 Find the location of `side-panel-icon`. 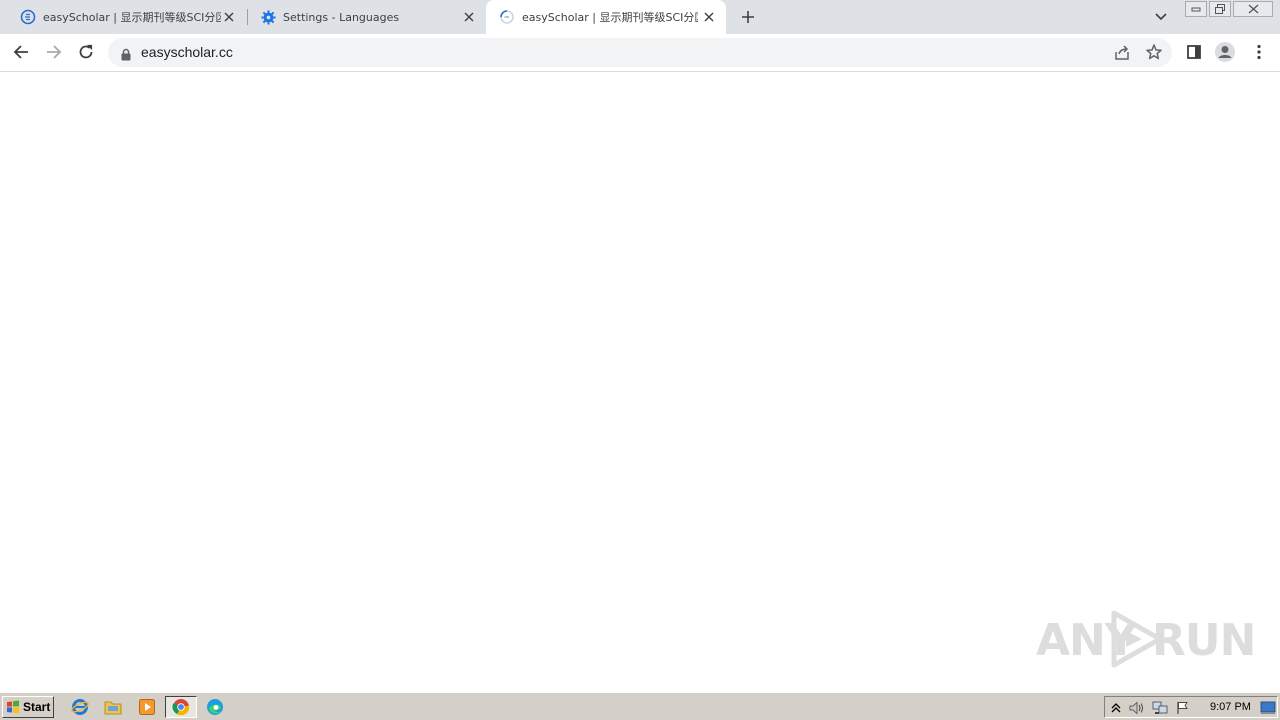

side-panel-icon is located at coordinates (1194, 52).